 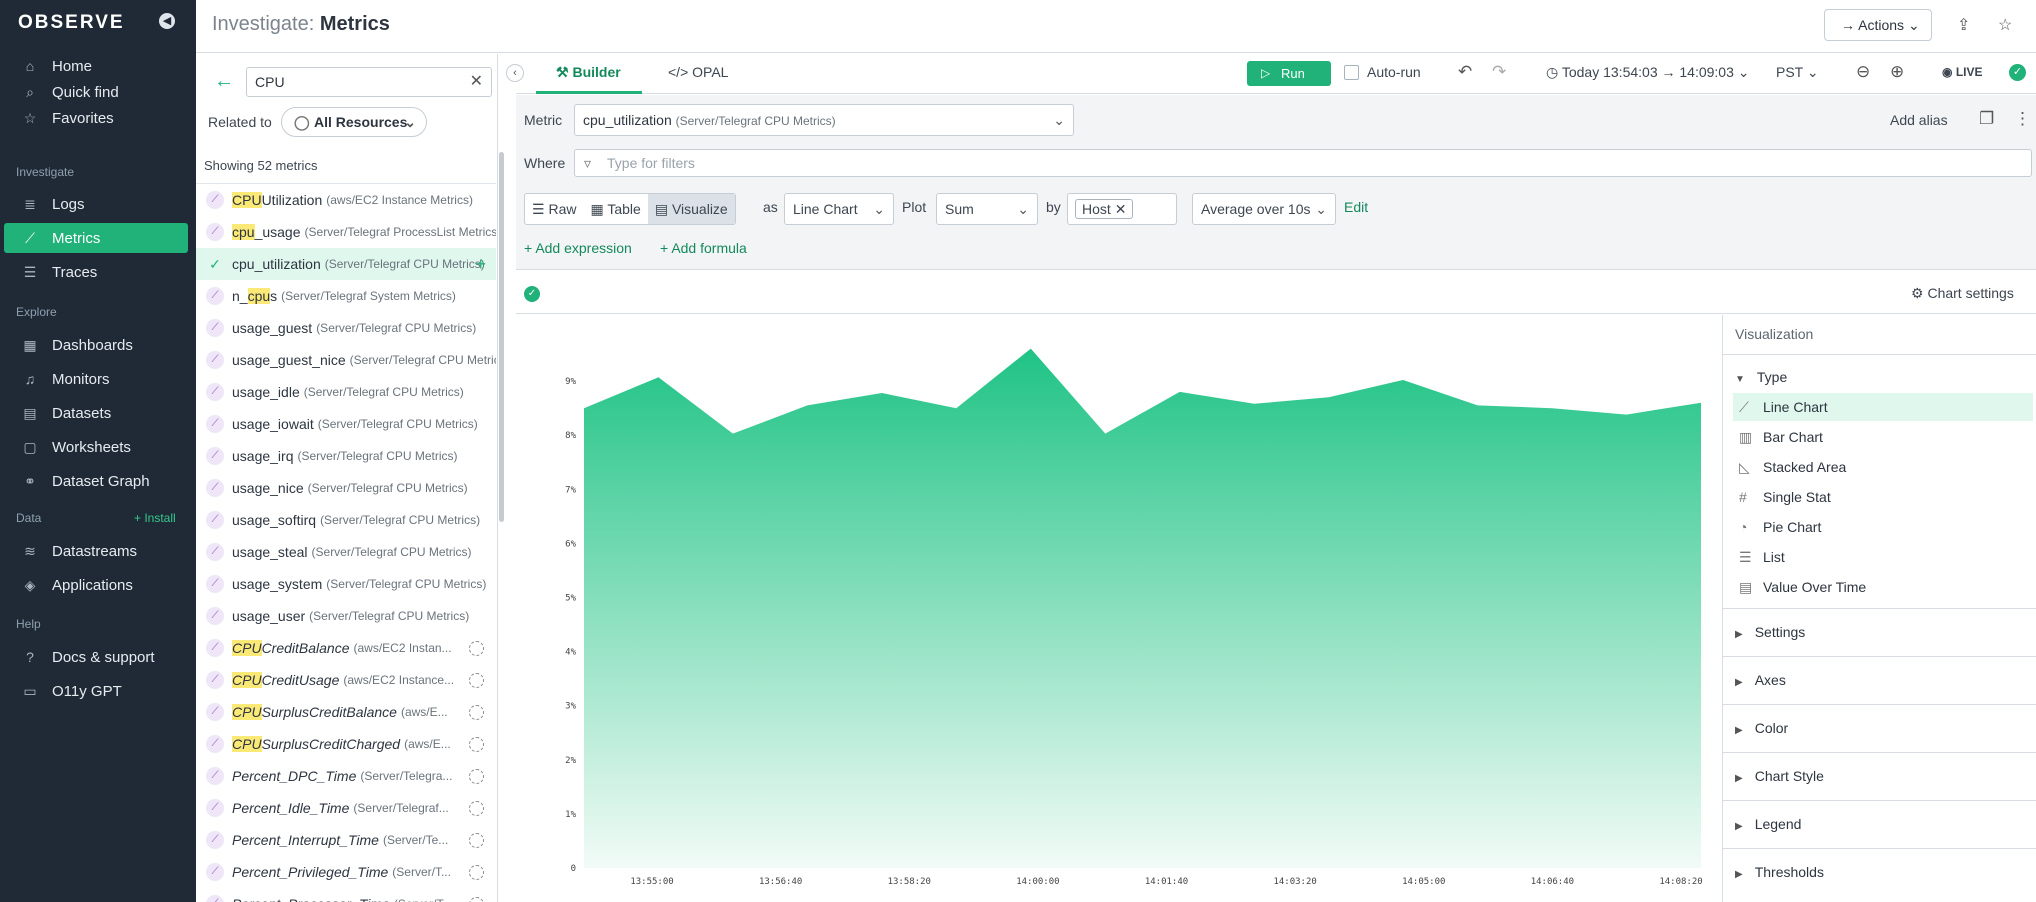 What do you see at coordinates (1879, 872) in the screenshot?
I see `viz-section-thresholds: ▶ Thresholds` at bounding box center [1879, 872].